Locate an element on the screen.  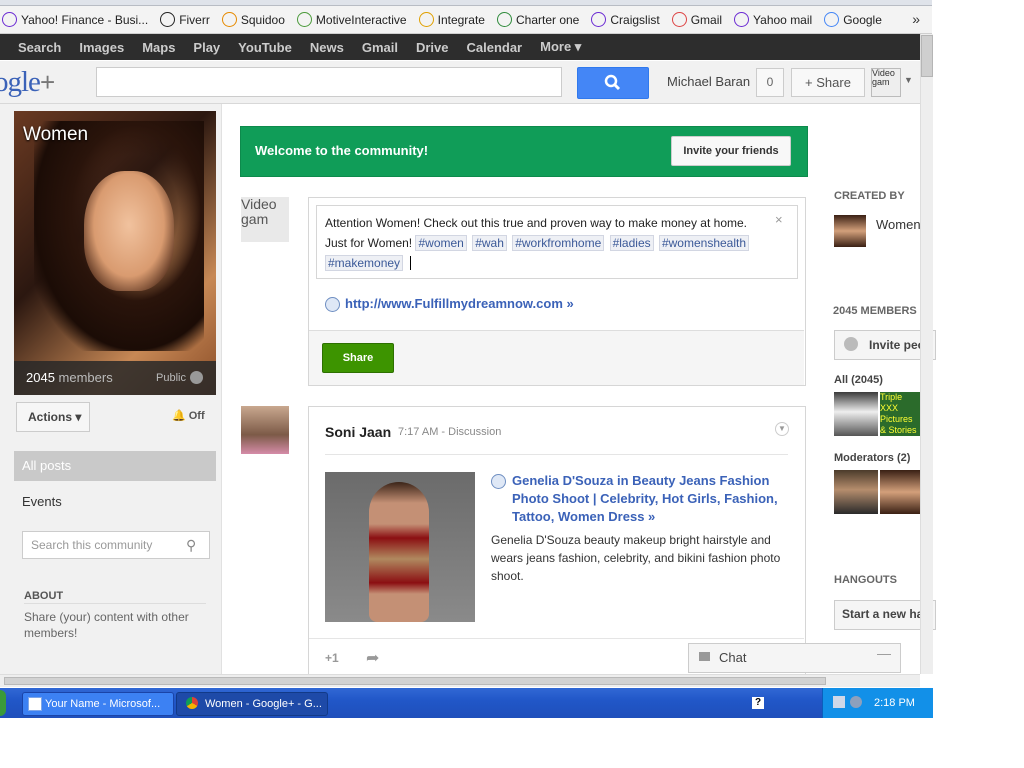
integrate-icon is located at coordinates (426, 19).